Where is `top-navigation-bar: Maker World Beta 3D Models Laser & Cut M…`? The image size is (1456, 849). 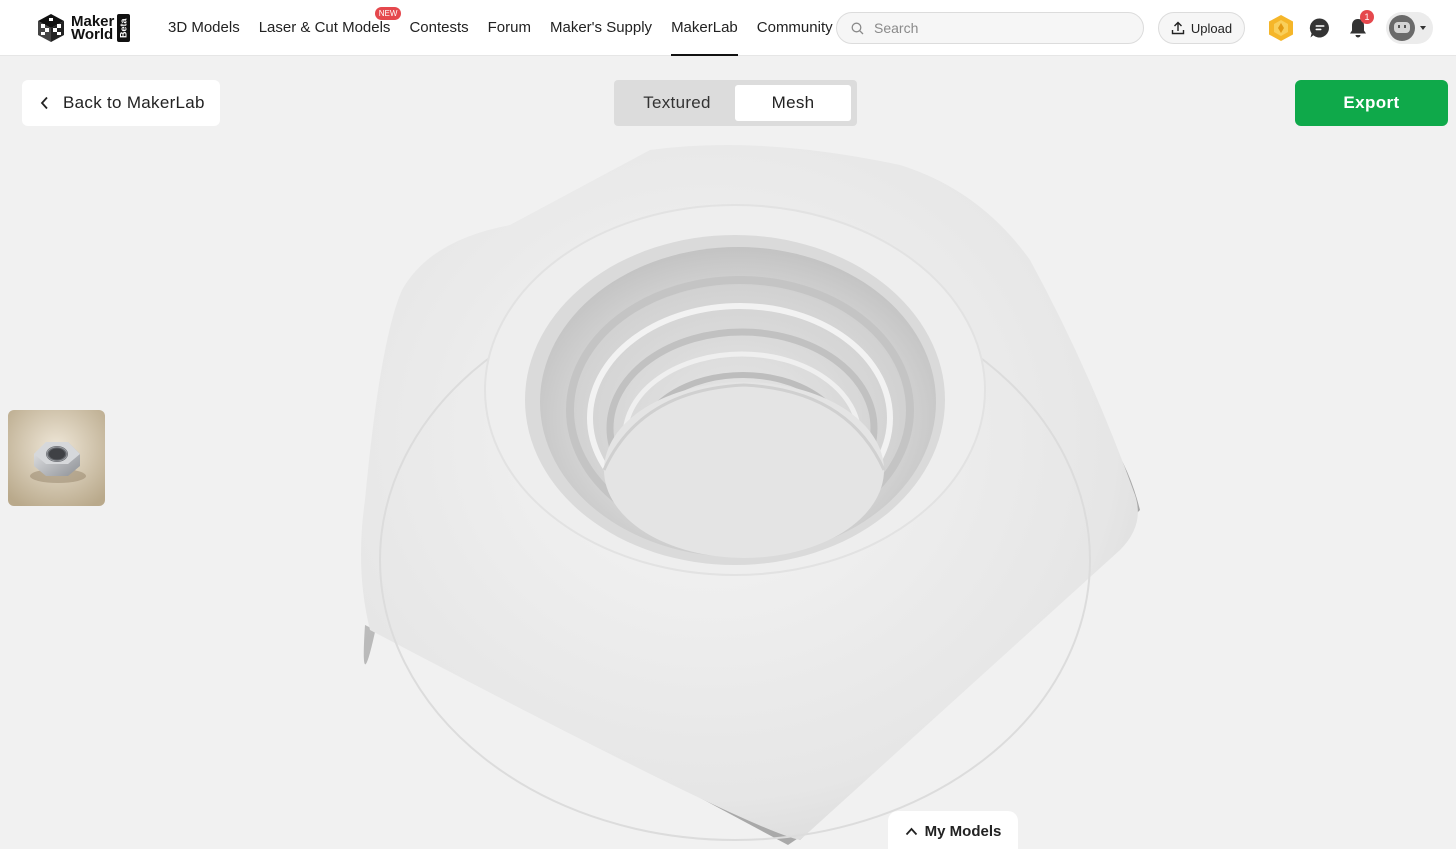
top-navigation-bar: Maker World Beta 3D Models Laser & Cut M… is located at coordinates (728, 28).